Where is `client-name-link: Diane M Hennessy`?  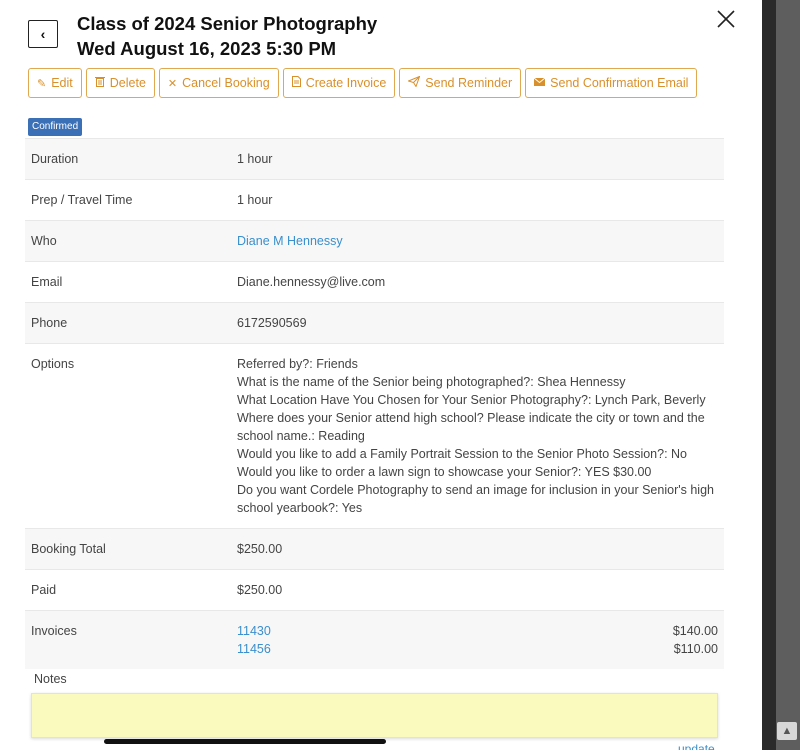
client-name-link: Diane M Hennessy is located at coordinates (290, 241).